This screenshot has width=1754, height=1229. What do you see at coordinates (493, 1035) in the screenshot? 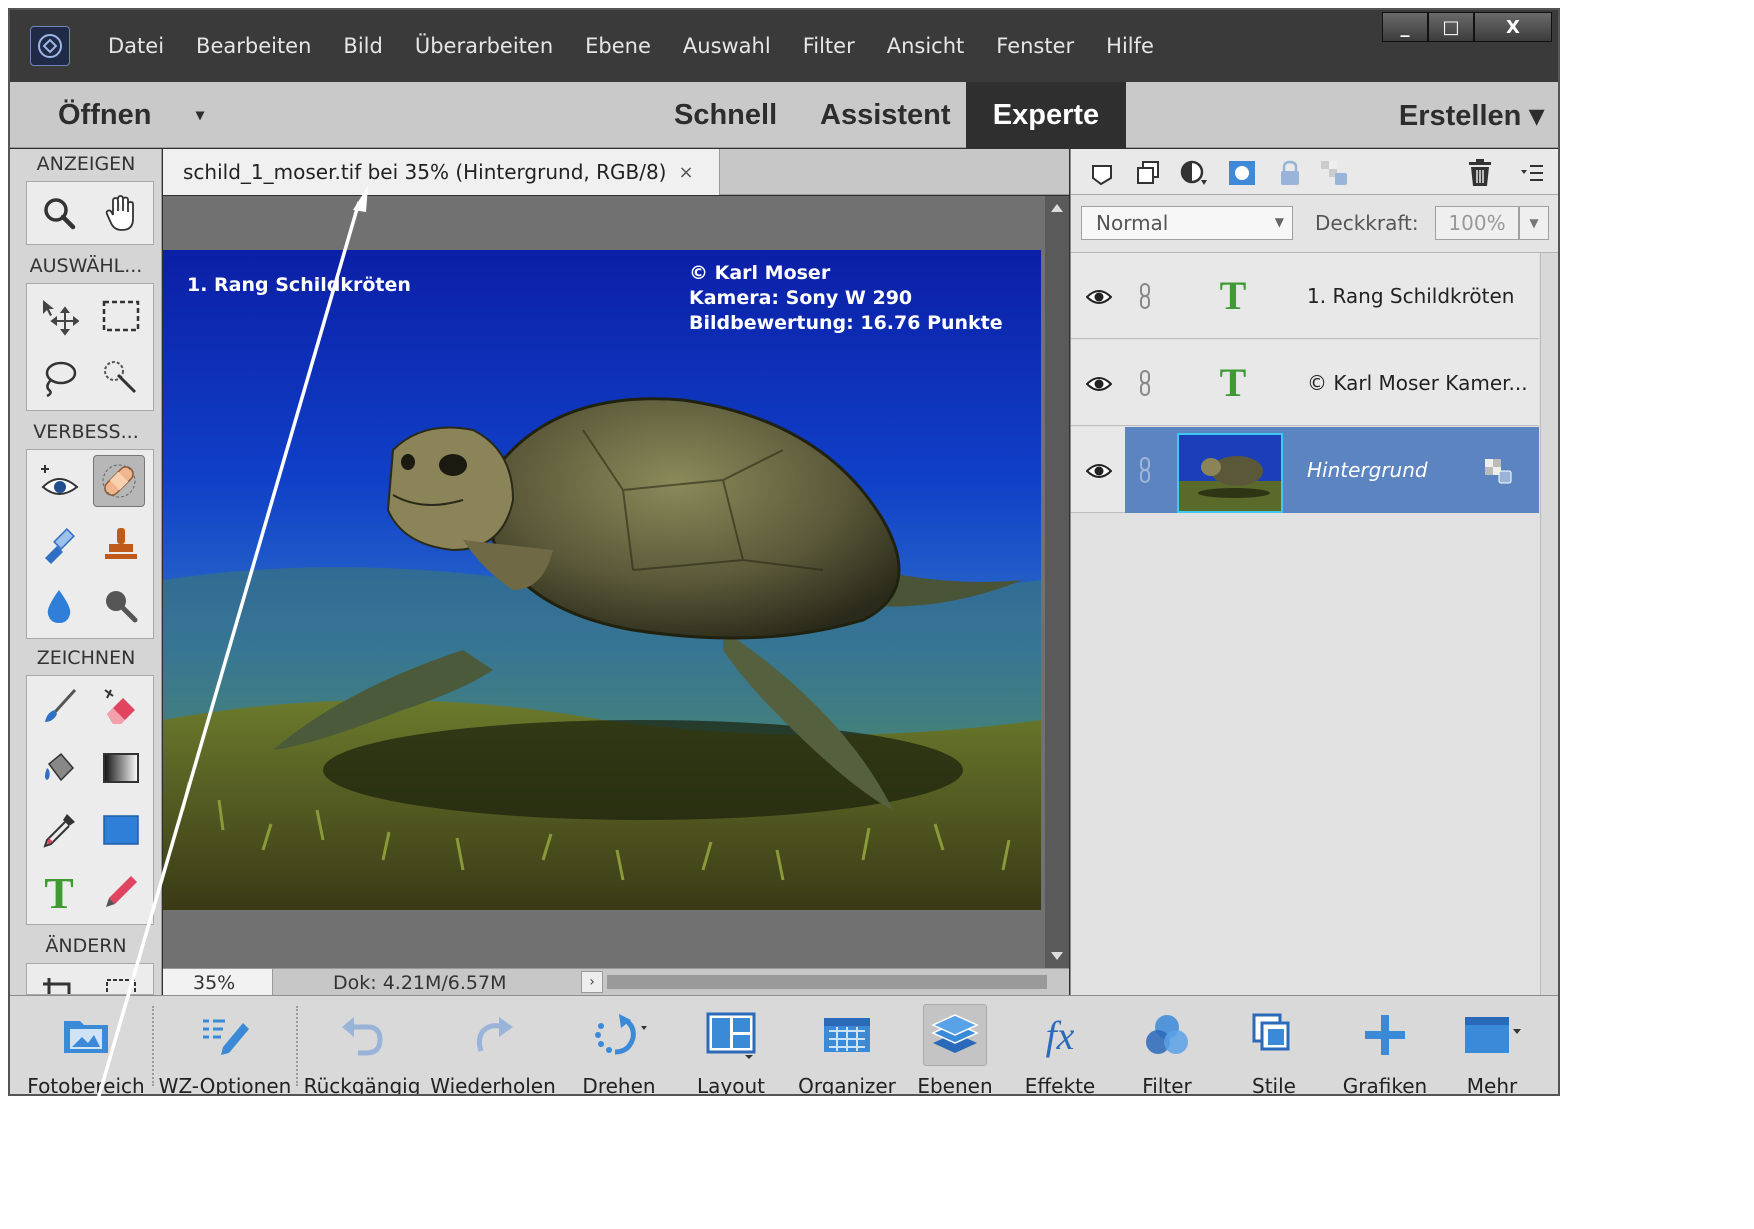
I see `redo-icon` at bounding box center [493, 1035].